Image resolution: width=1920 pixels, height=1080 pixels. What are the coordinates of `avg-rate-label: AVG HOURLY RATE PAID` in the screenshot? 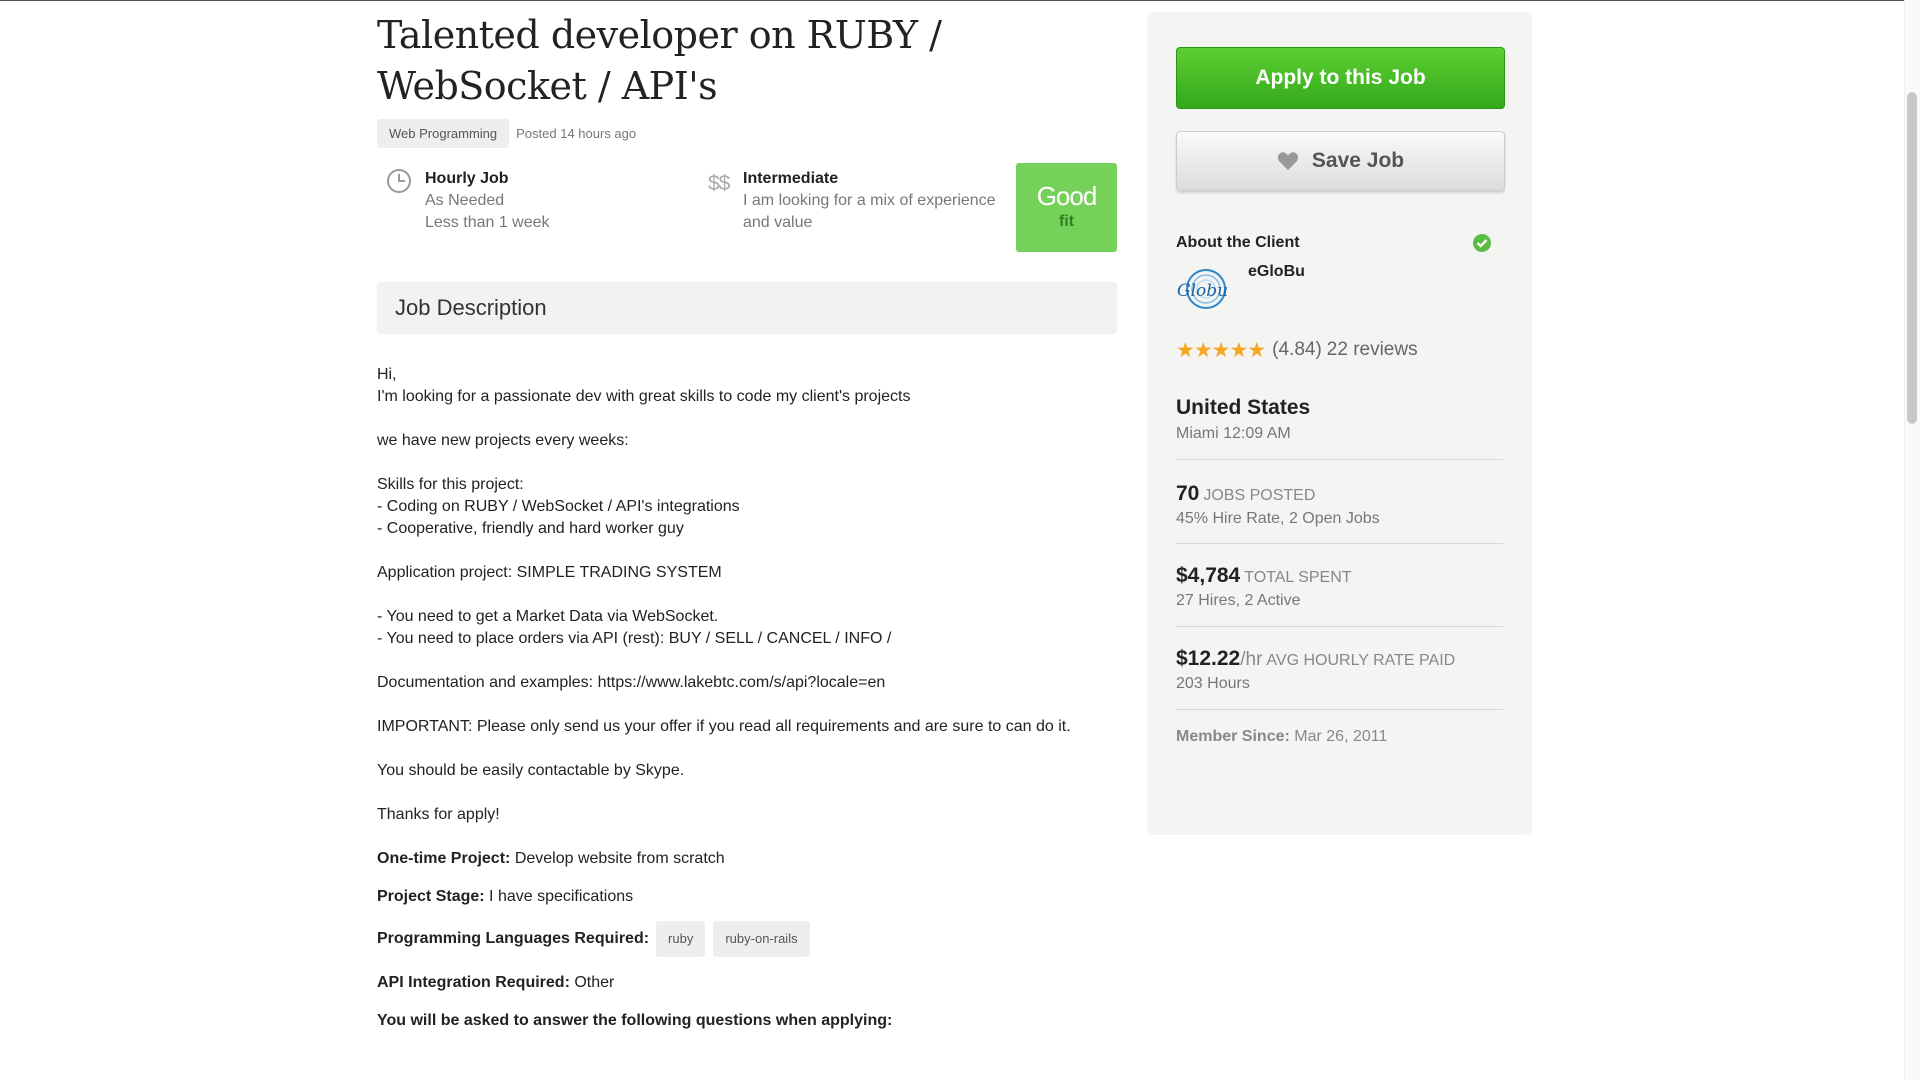 It's located at (1361, 660).